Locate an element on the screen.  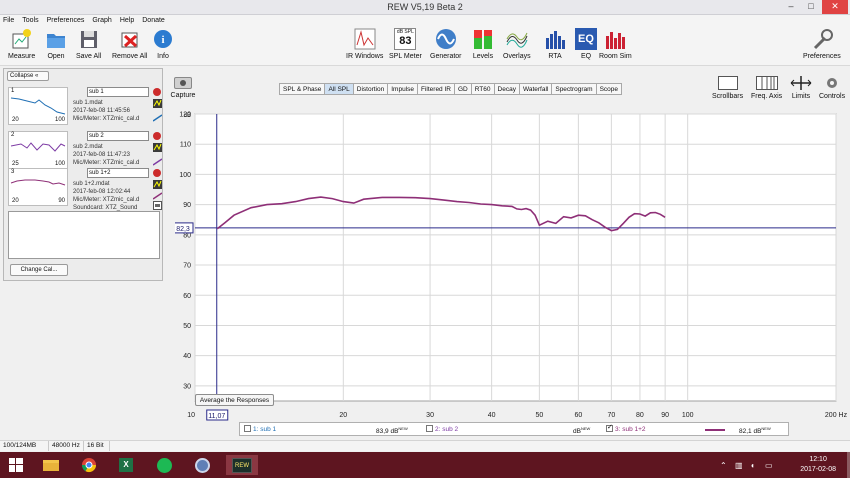
file-explorer-taskbar is located at coordinates (51, 465).